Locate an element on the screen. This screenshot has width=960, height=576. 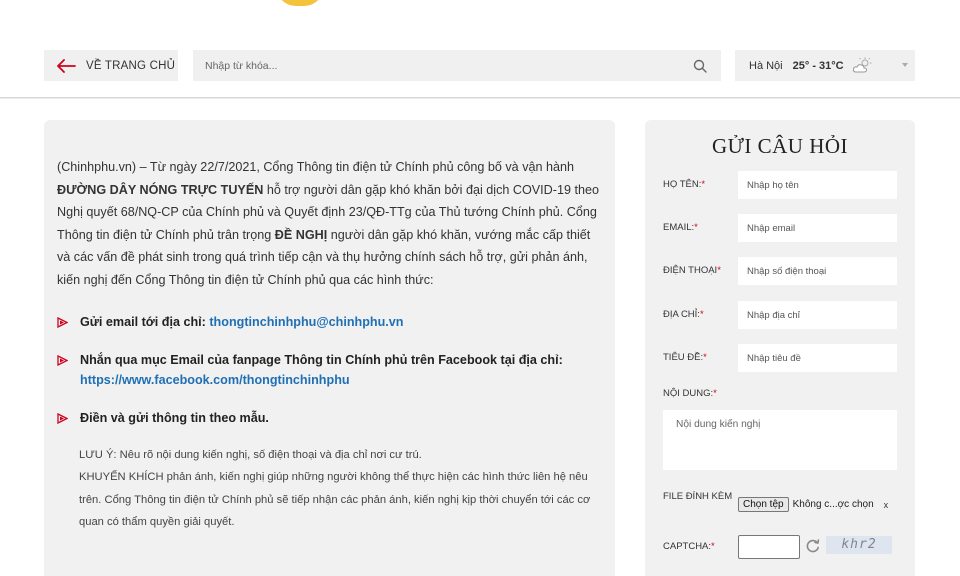
search-box is located at coordinates (457, 65).